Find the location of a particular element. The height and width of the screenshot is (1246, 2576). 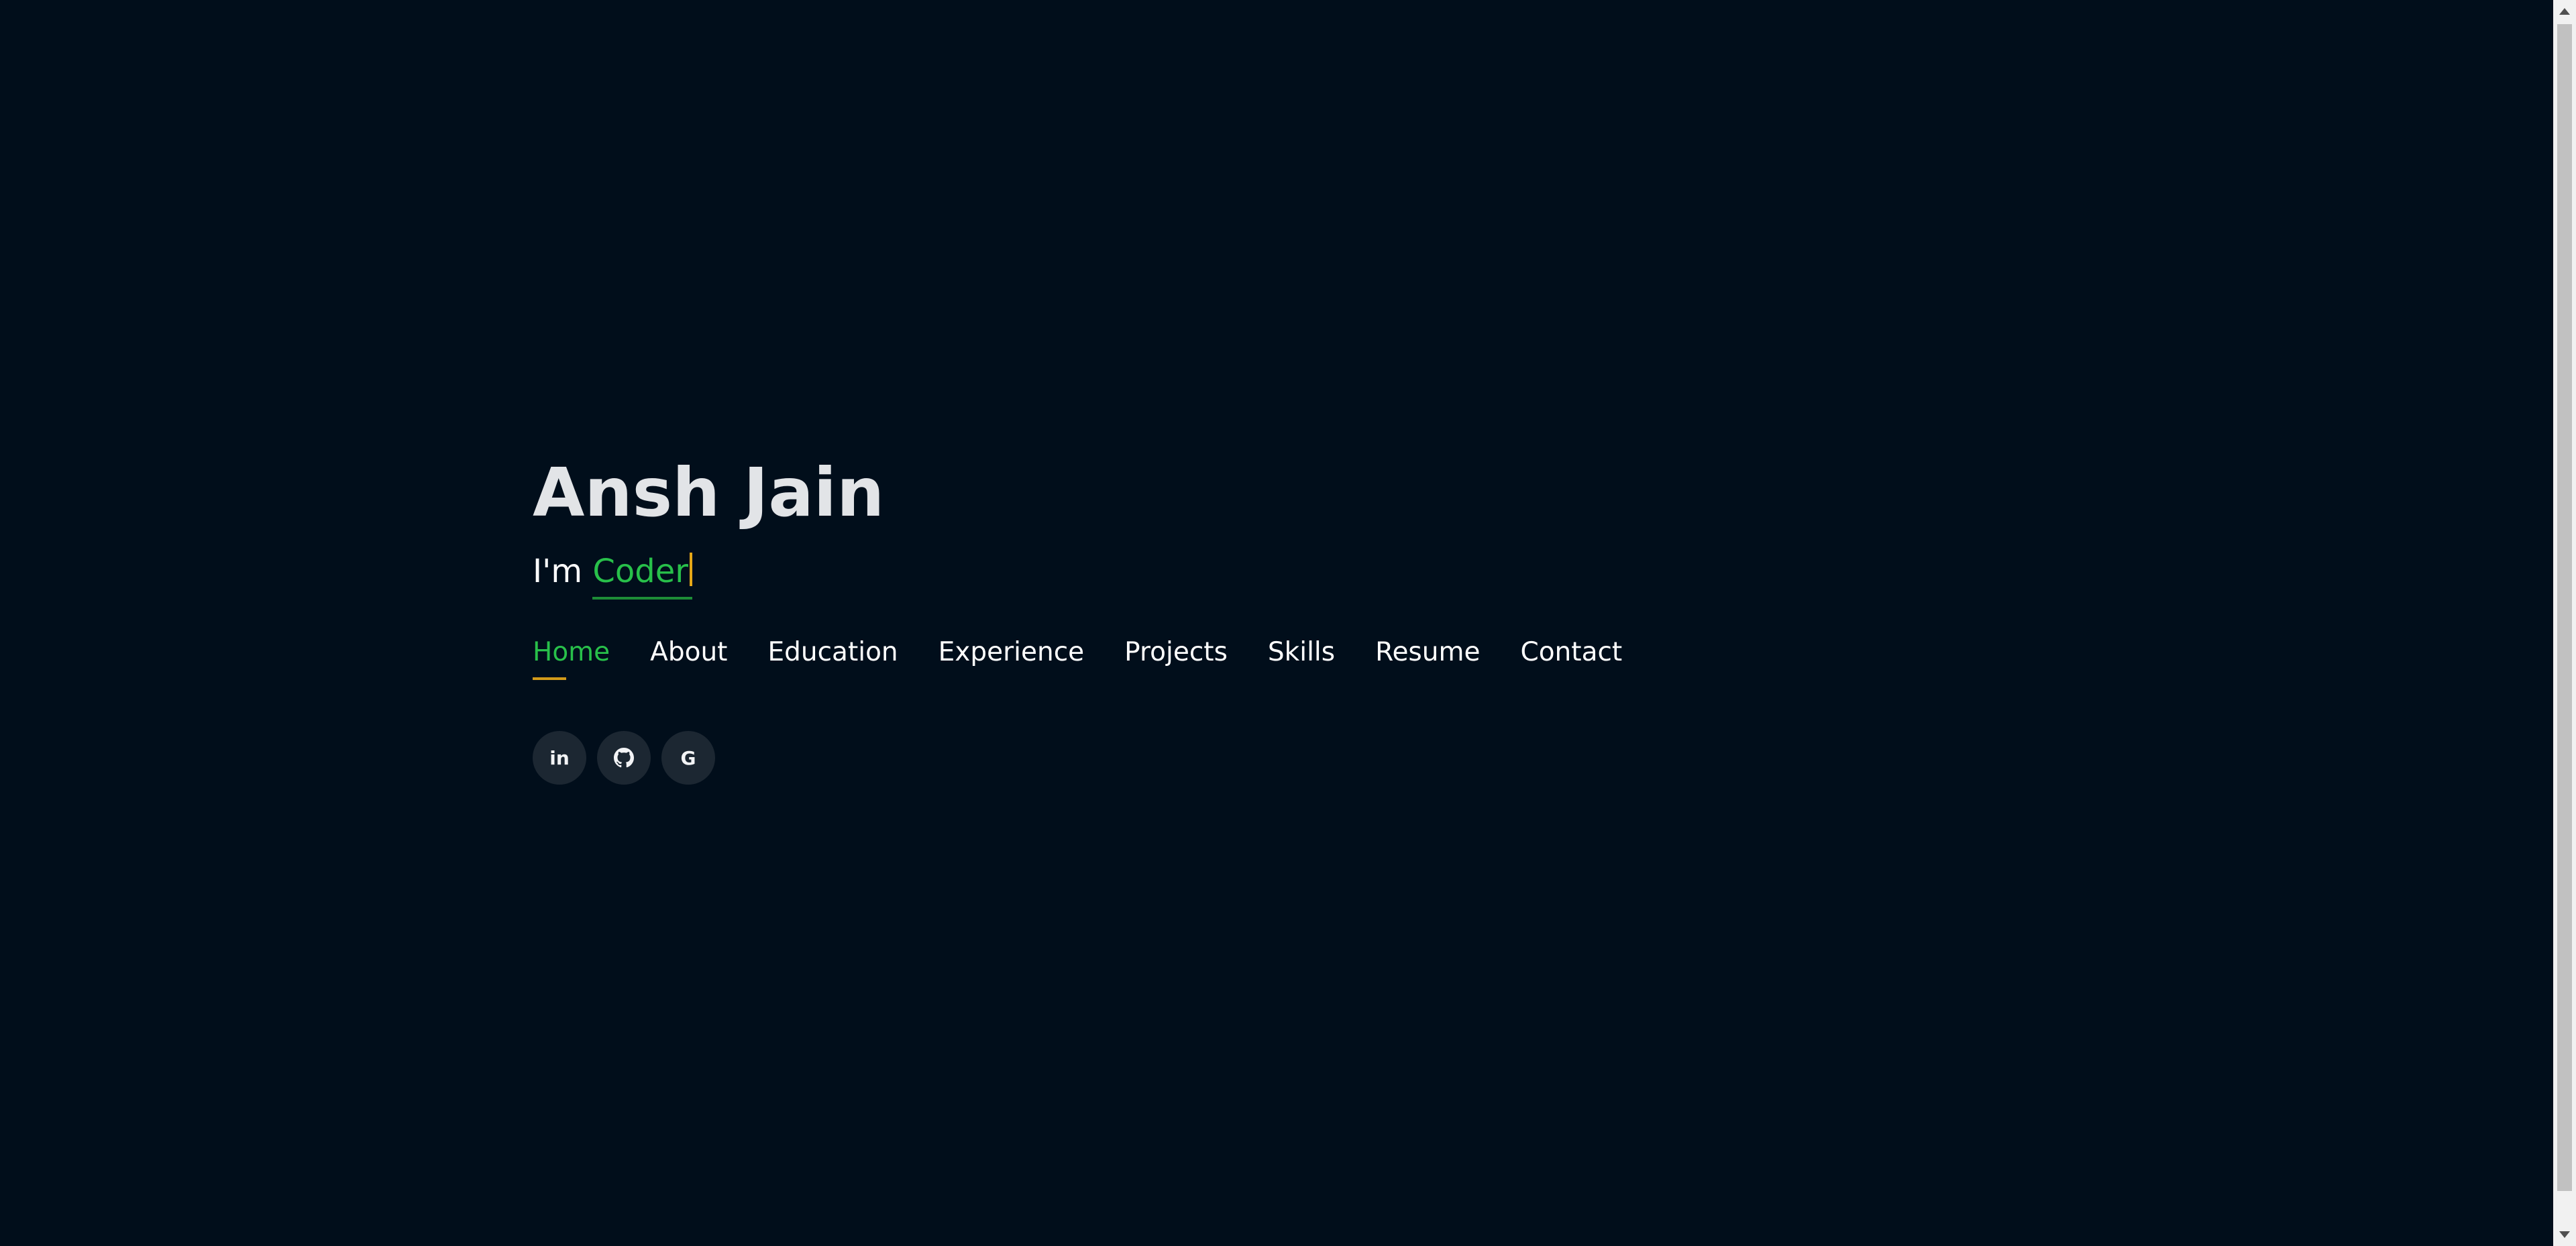

linkedin-button: in is located at coordinates (559, 758).